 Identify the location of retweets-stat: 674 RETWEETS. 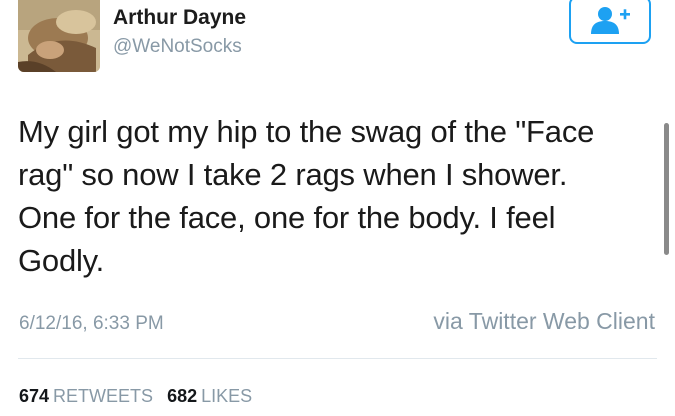
(86, 396).